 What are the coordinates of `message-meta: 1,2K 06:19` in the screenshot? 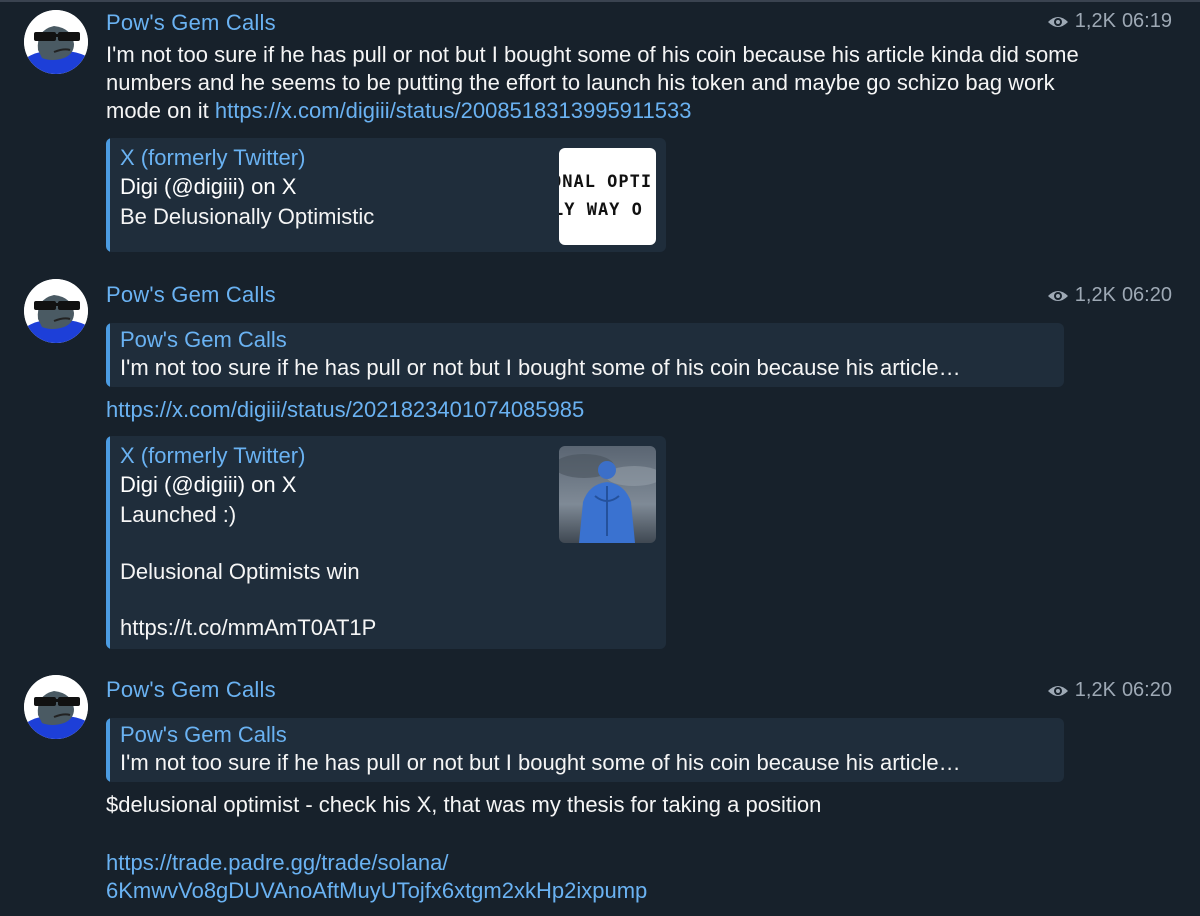 It's located at (1109, 21).